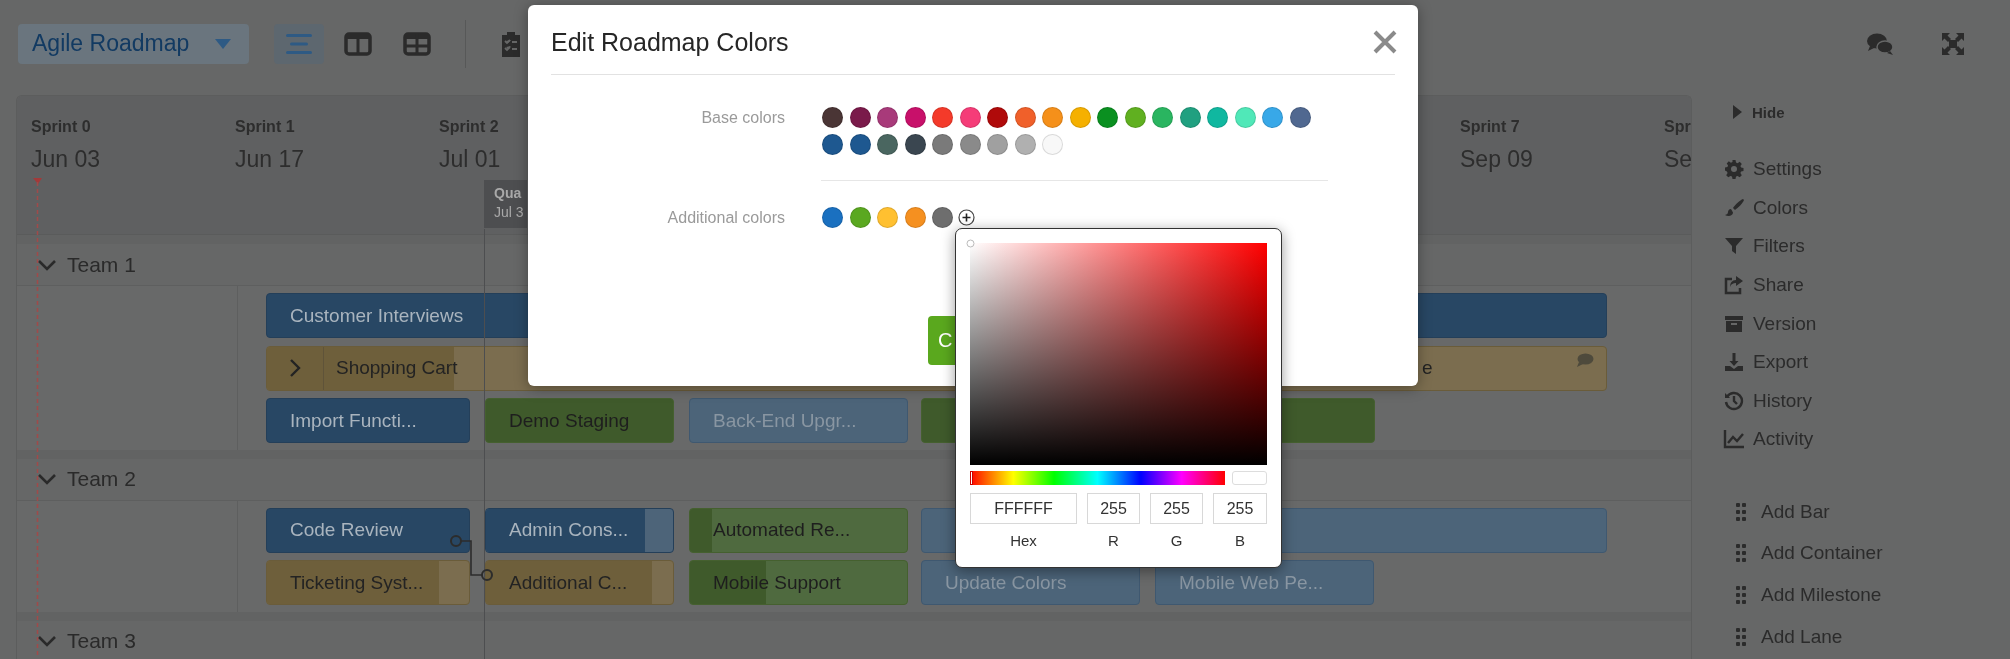 The height and width of the screenshot is (659, 2010). Describe the element at coordinates (725, 218) in the screenshot. I see `field-label: Additional colors` at that location.